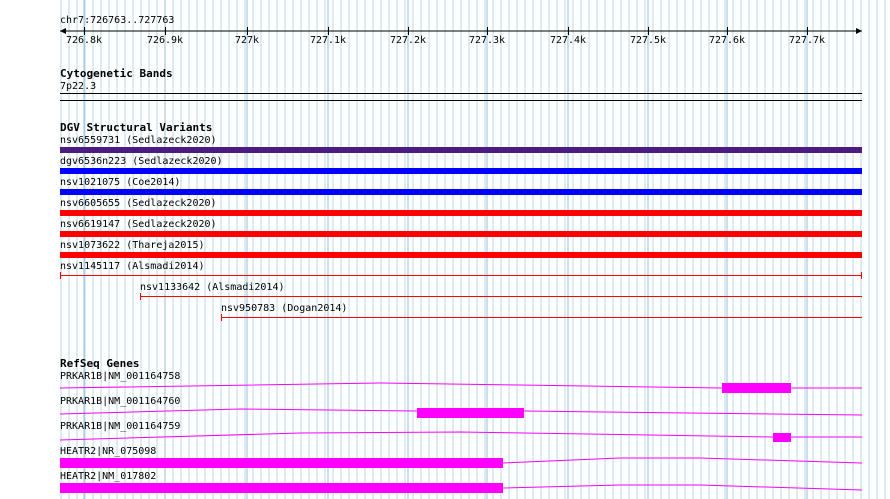 The image size is (890, 499). I want to click on refseq-intron-line, so click(682, 487).